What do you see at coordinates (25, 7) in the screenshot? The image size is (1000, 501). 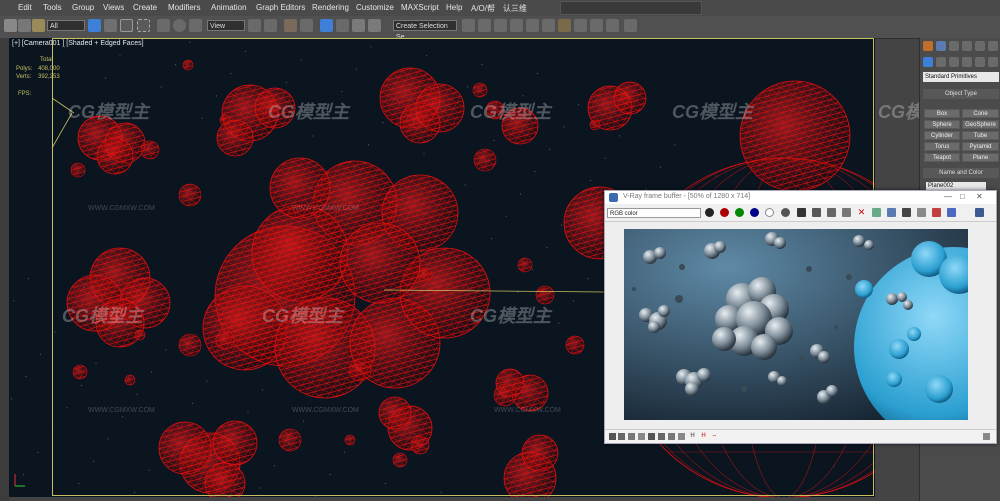 I see `menu-edit: Edit` at bounding box center [25, 7].